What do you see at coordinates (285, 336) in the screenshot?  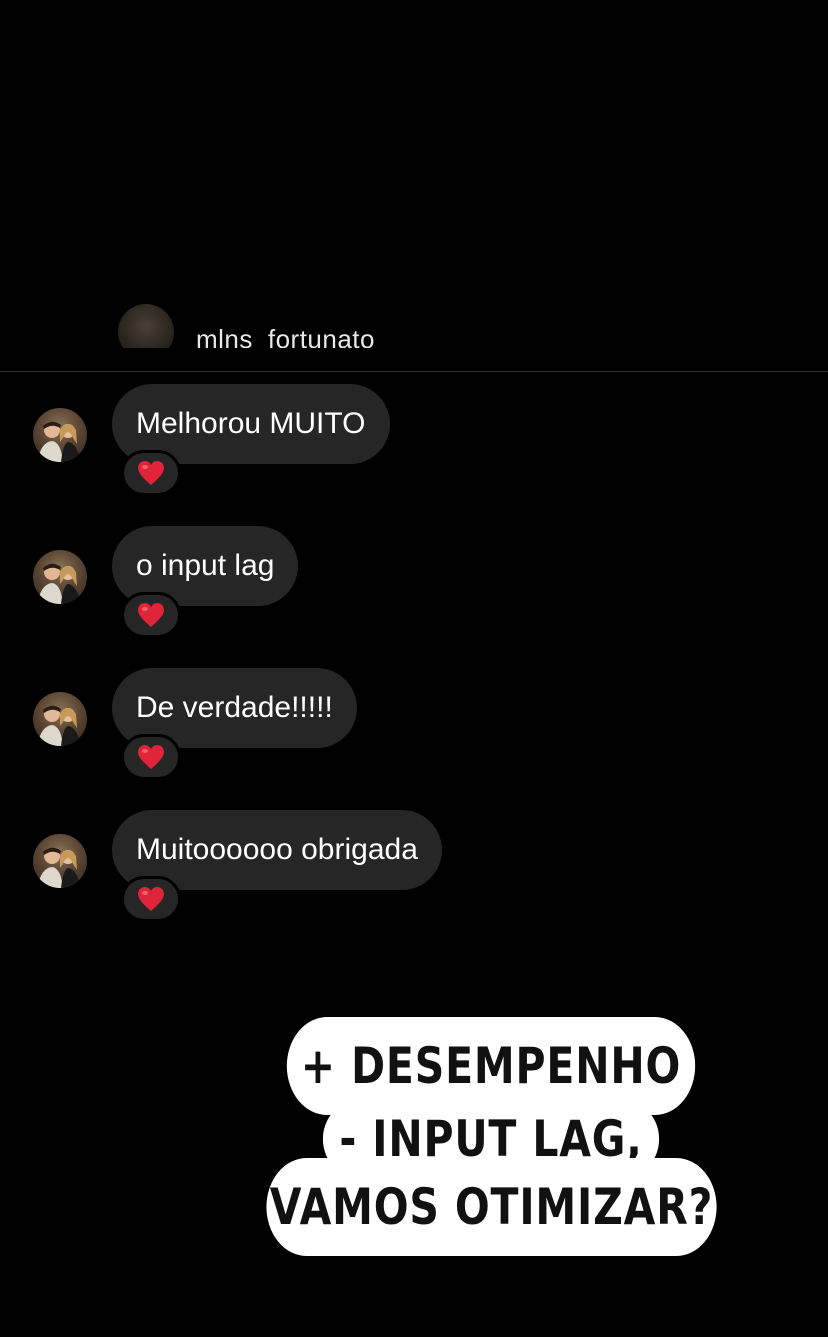 I see `header-username: mlns_fortunato` at bounding box center [285, 336].